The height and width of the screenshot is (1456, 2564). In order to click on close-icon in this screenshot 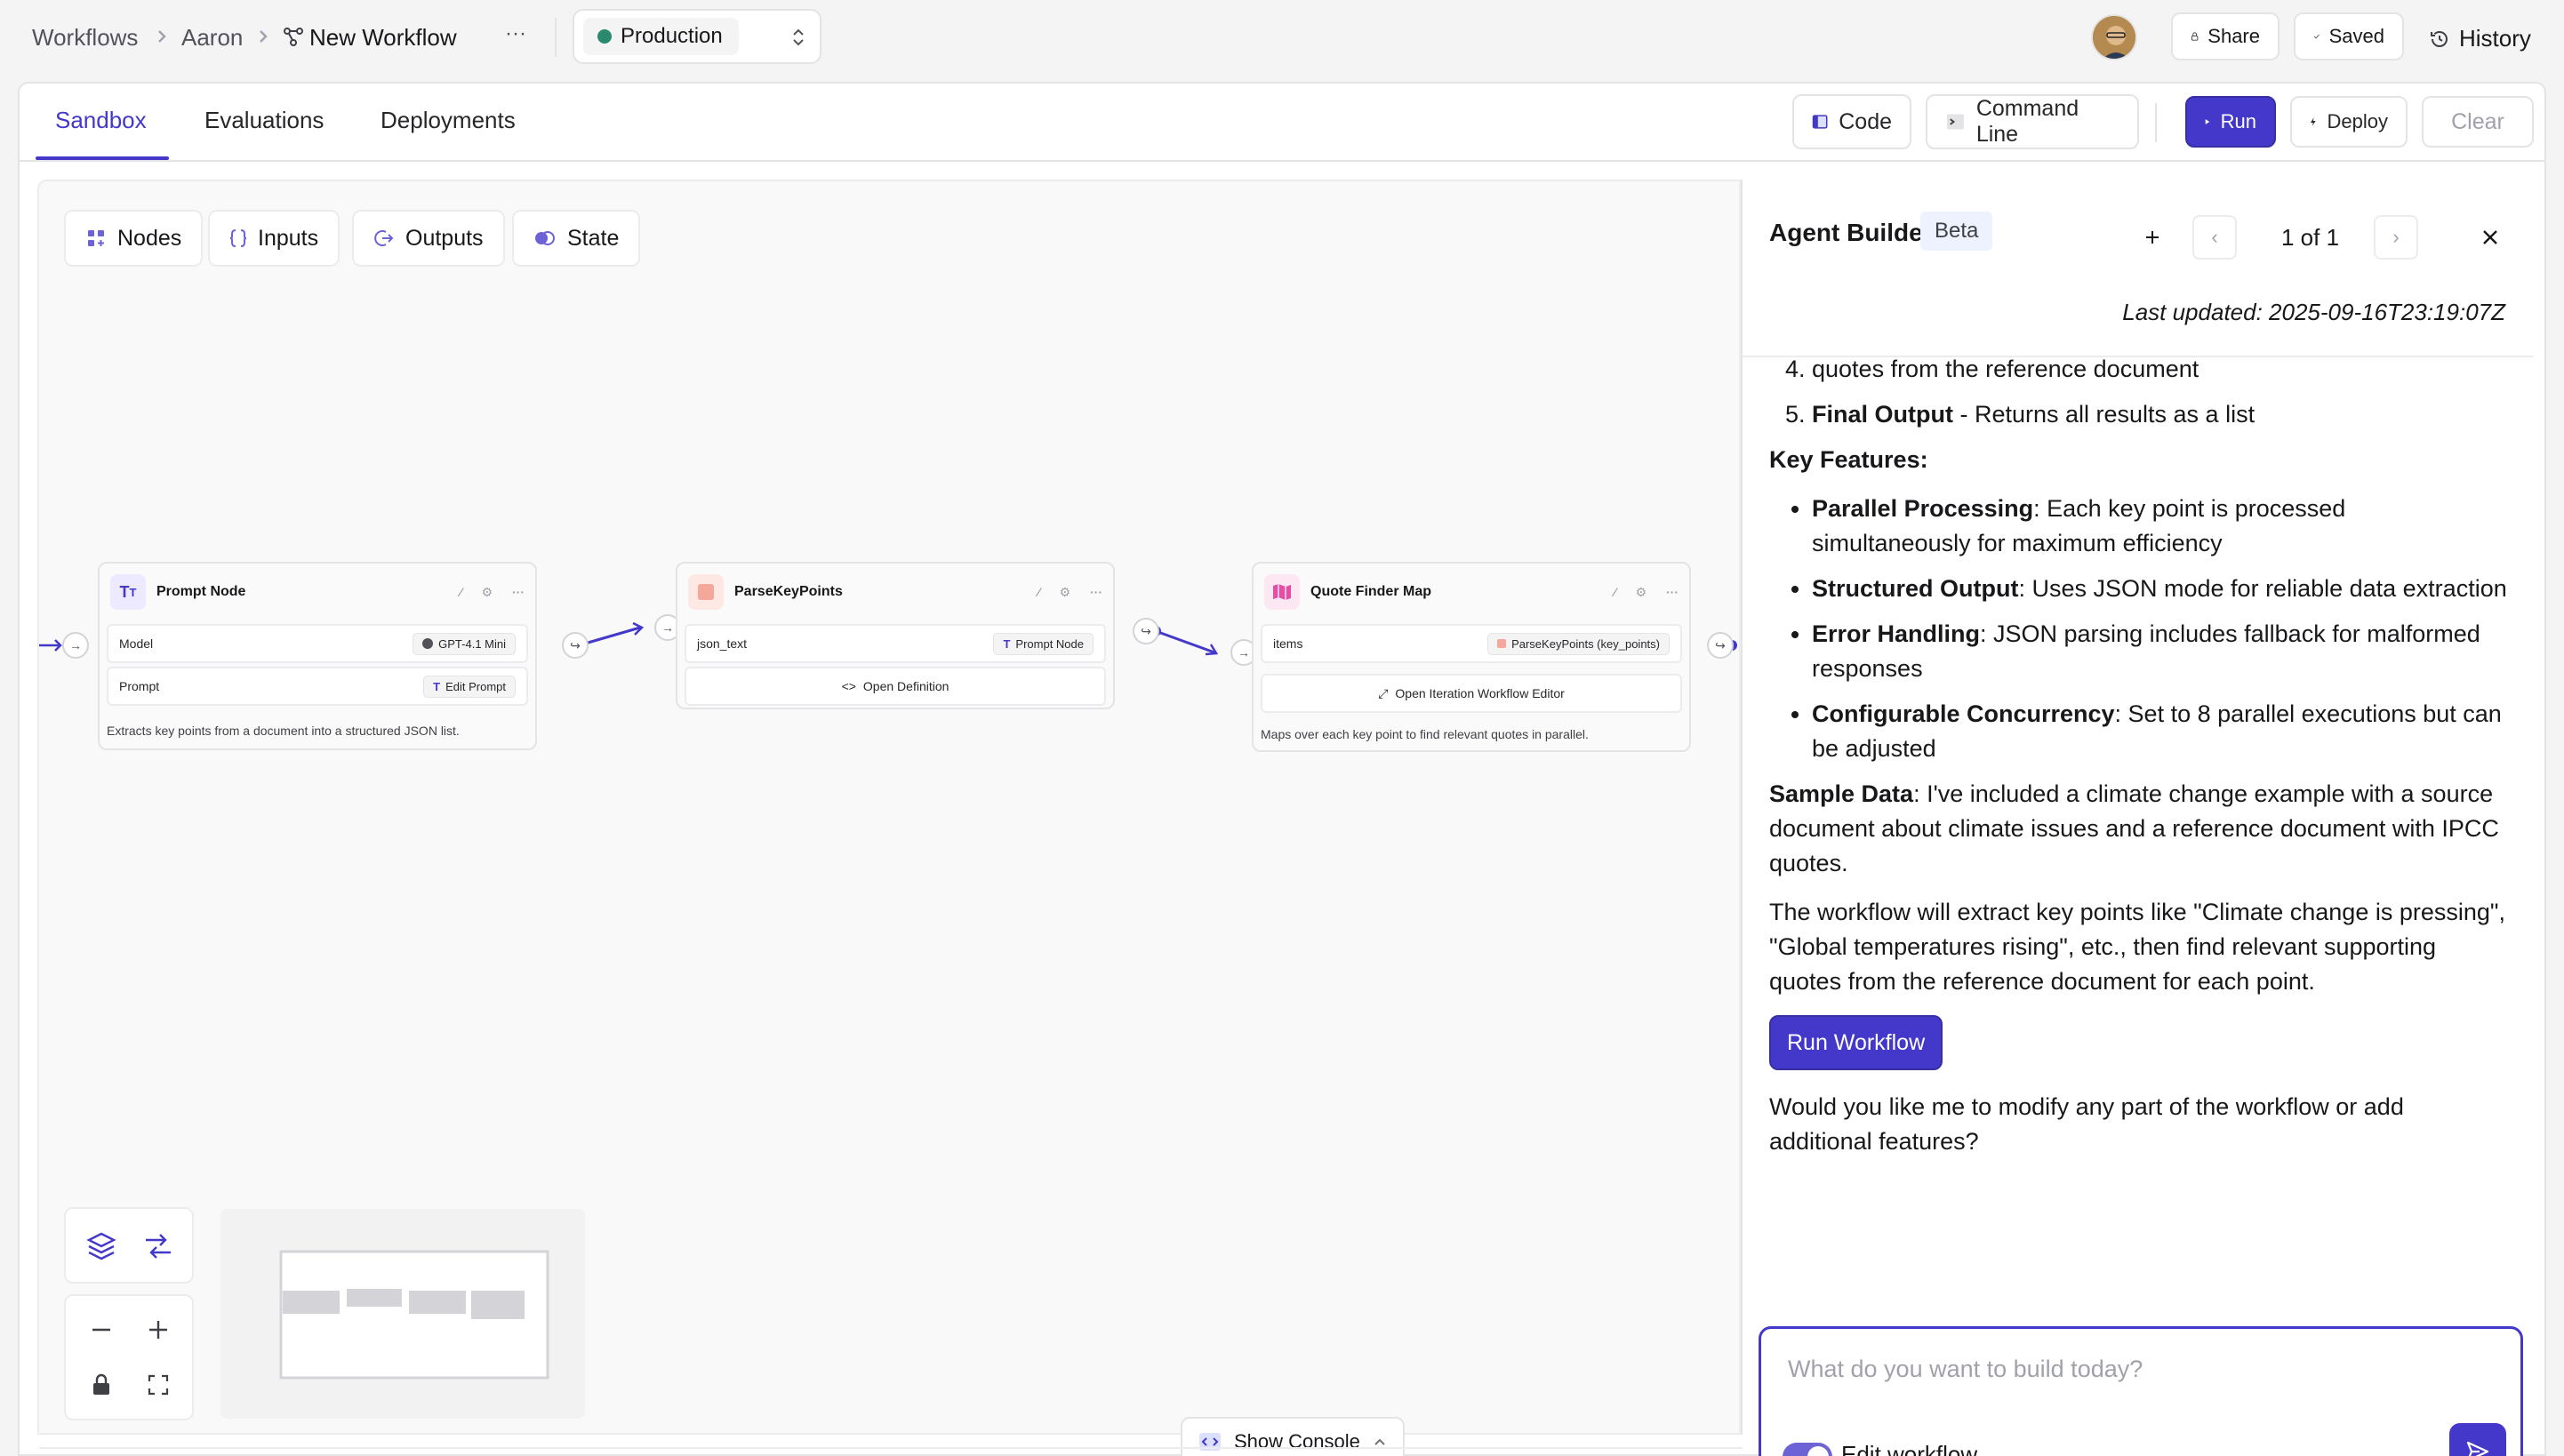, I will do `click(2490, 237)`.